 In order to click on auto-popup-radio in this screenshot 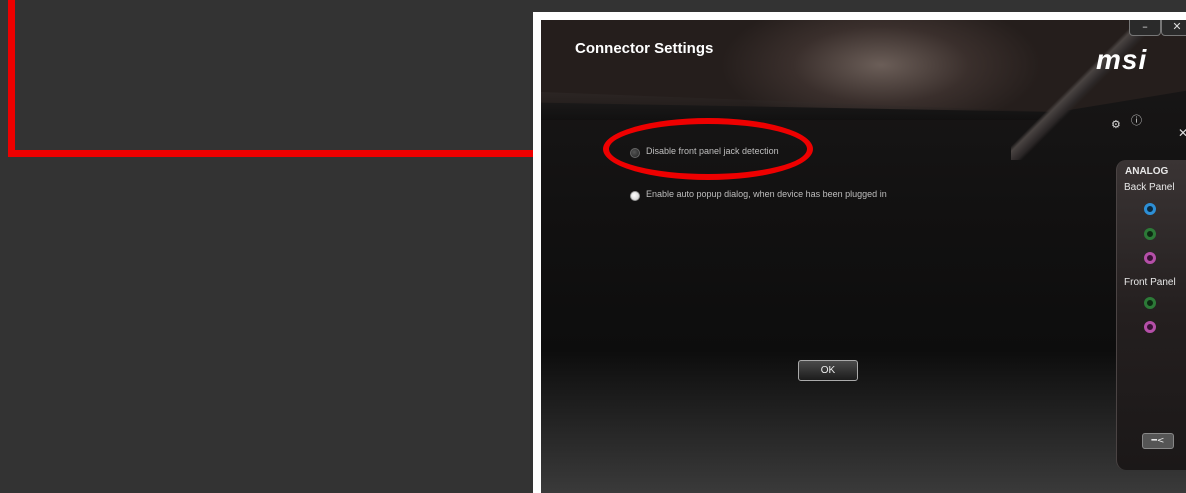, I will do `click(635, 196)`.